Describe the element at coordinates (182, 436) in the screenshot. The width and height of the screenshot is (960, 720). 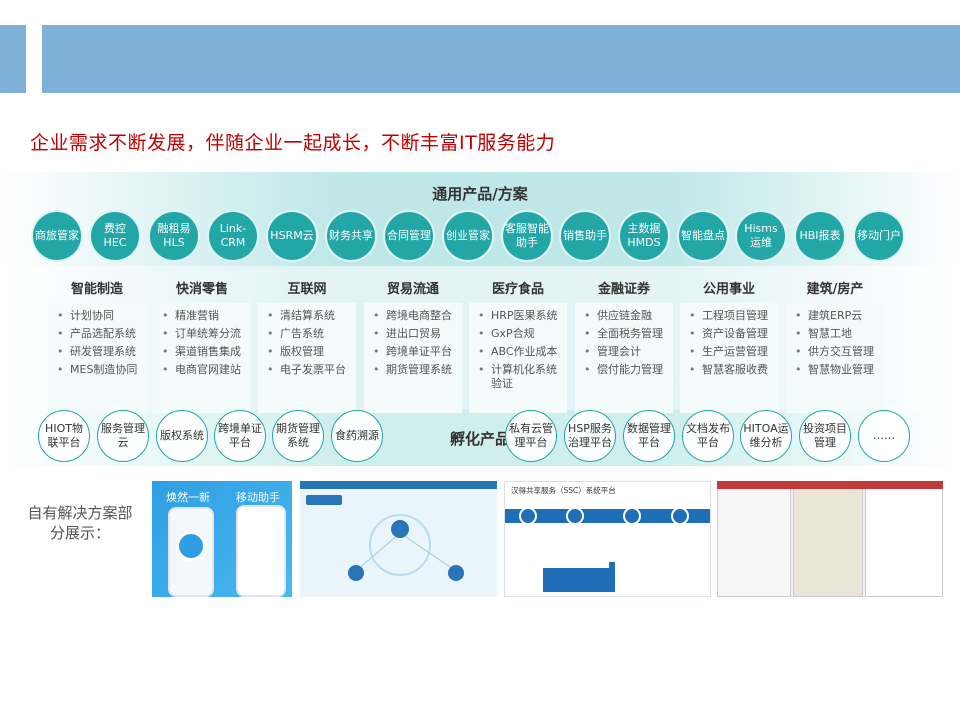
I see `incubation-circle: 版权系统` at that location.